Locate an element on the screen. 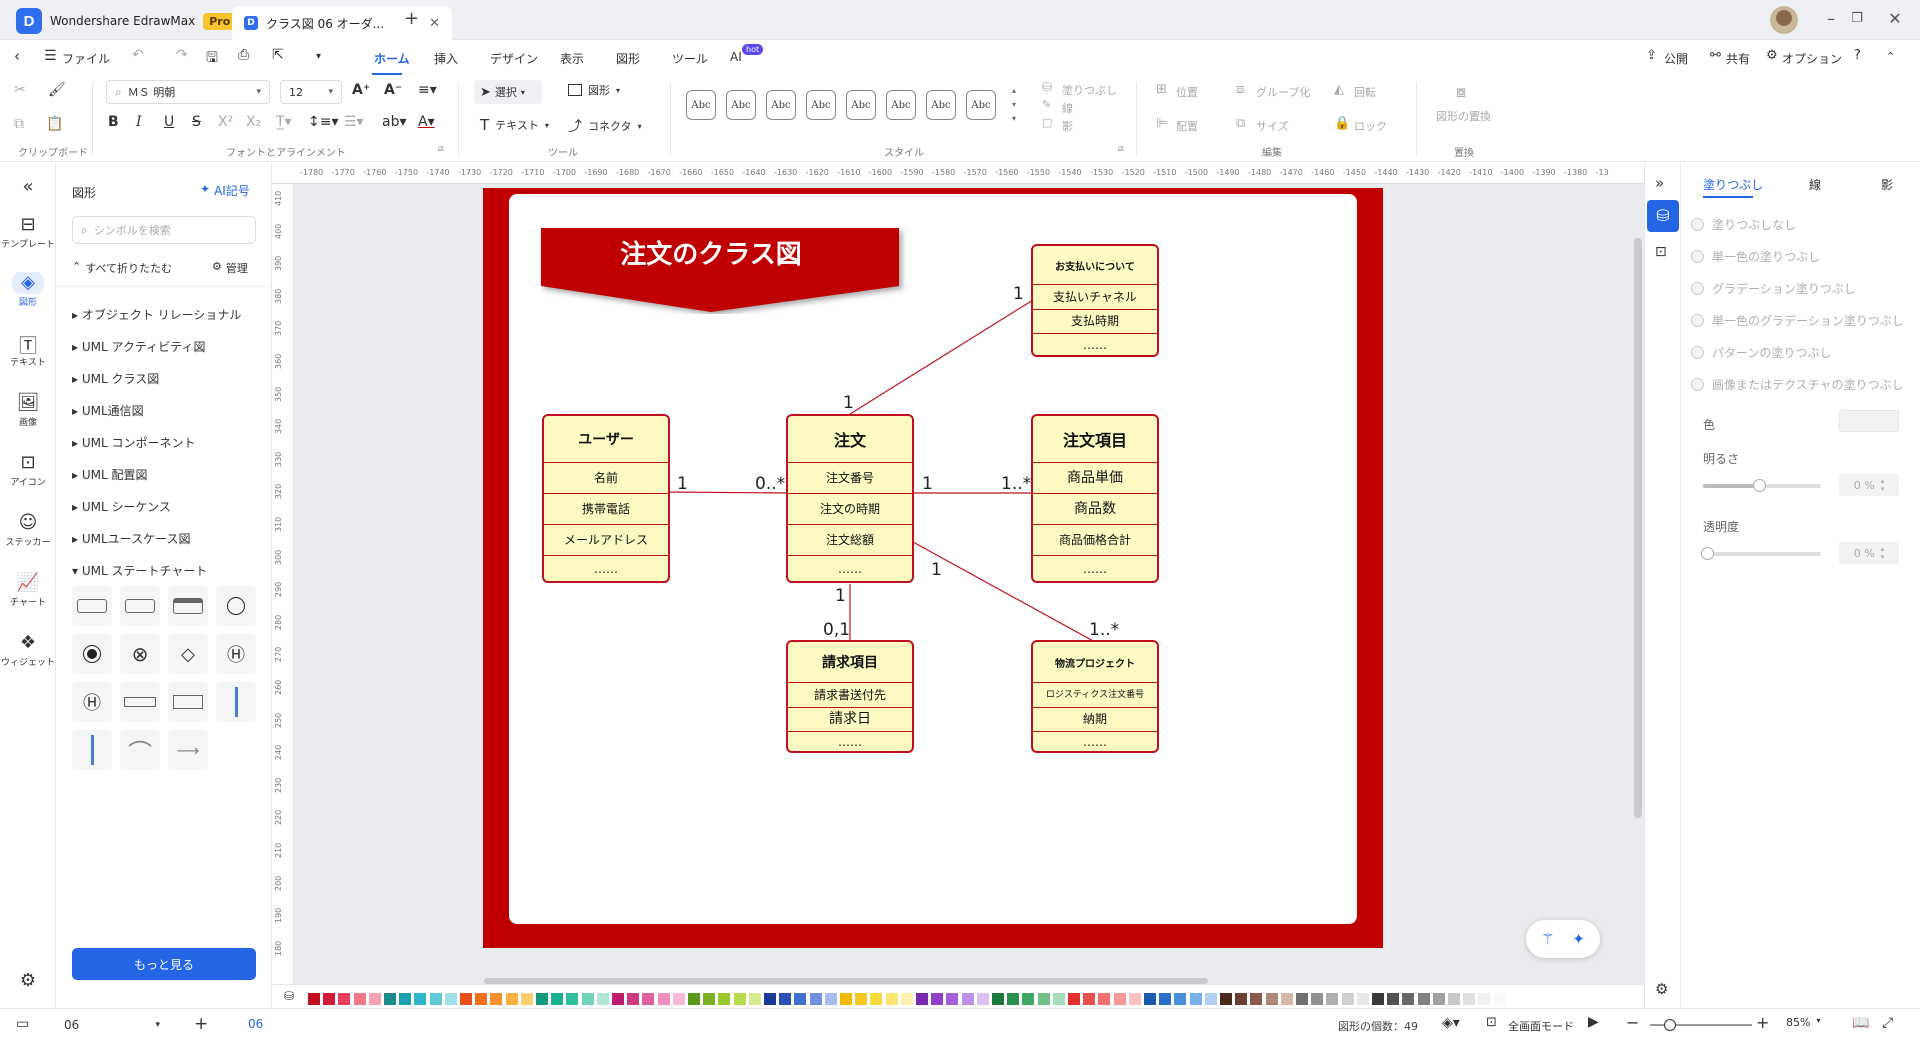  zoom-select: 85% ▾ is located at coordinates (1803, 1022).